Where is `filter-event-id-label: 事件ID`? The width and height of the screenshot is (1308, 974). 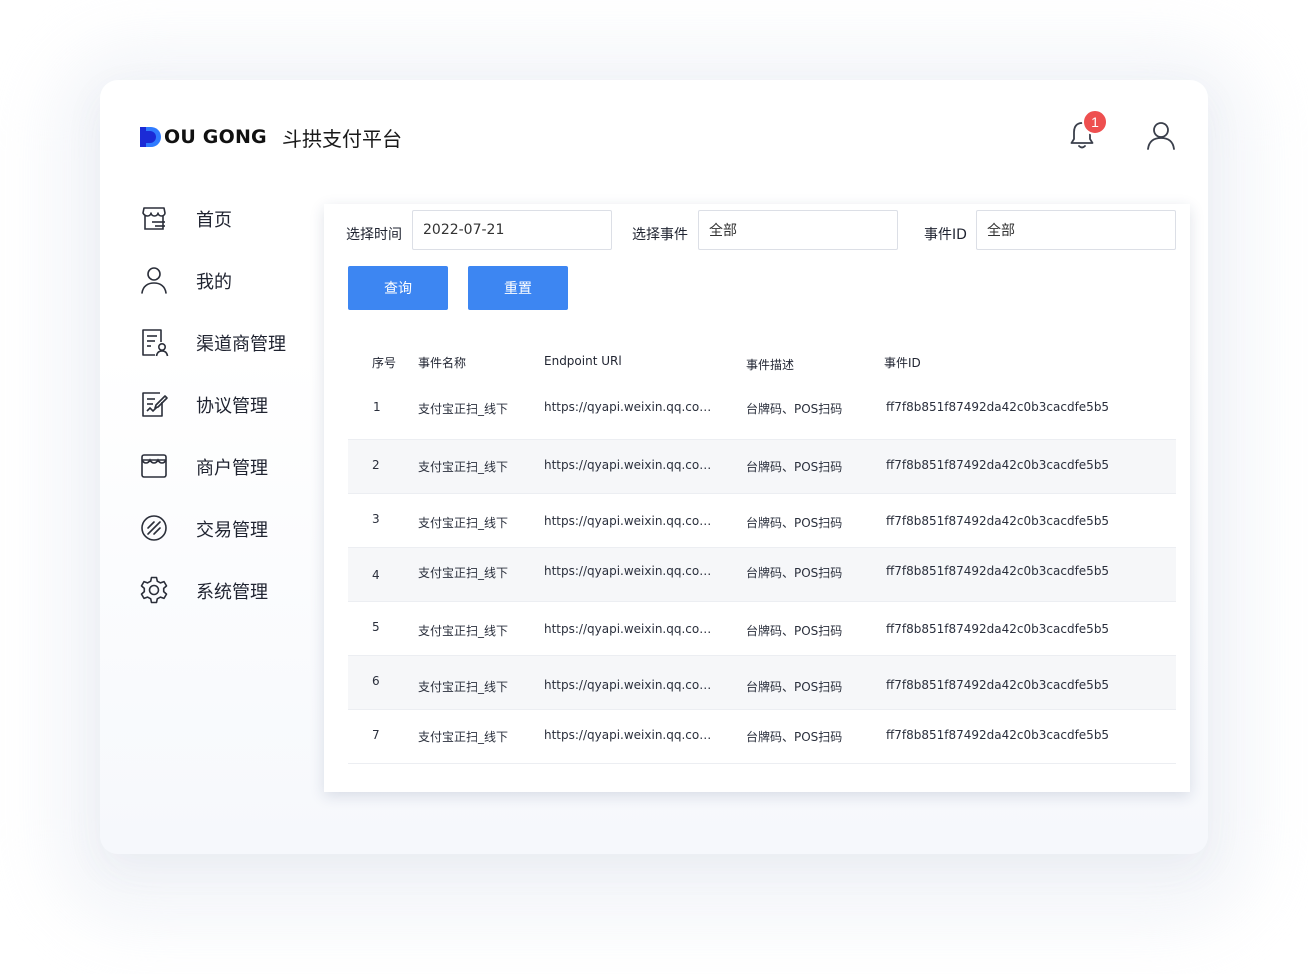 filter-event-id-label: 事件ID is located at coordinates (945, 235).